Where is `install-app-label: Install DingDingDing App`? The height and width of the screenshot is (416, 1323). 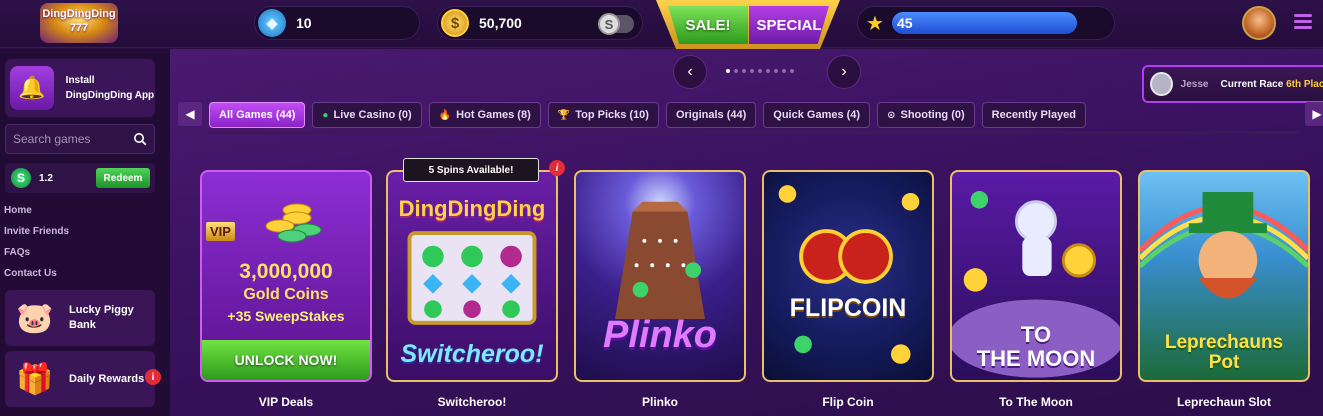
install-app-label: Install DingDingDing App is located at coordinates (110, 88).